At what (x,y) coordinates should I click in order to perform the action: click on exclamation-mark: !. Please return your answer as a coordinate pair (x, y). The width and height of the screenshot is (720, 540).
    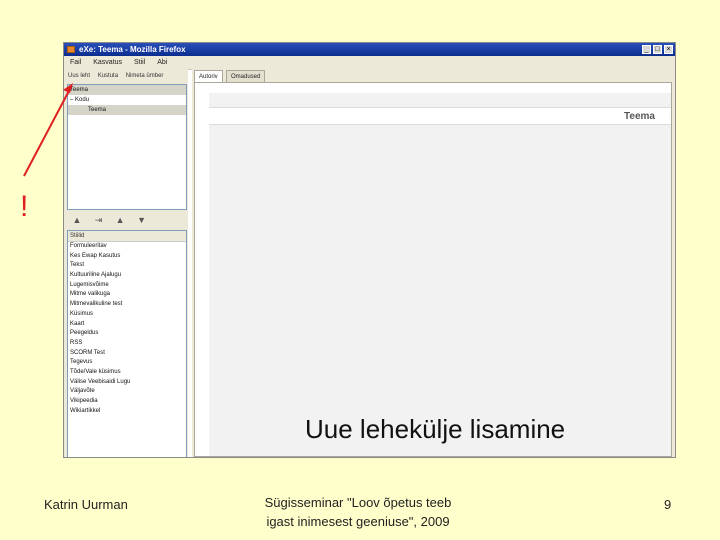
    Looking at the image, I should click on (24, 206).